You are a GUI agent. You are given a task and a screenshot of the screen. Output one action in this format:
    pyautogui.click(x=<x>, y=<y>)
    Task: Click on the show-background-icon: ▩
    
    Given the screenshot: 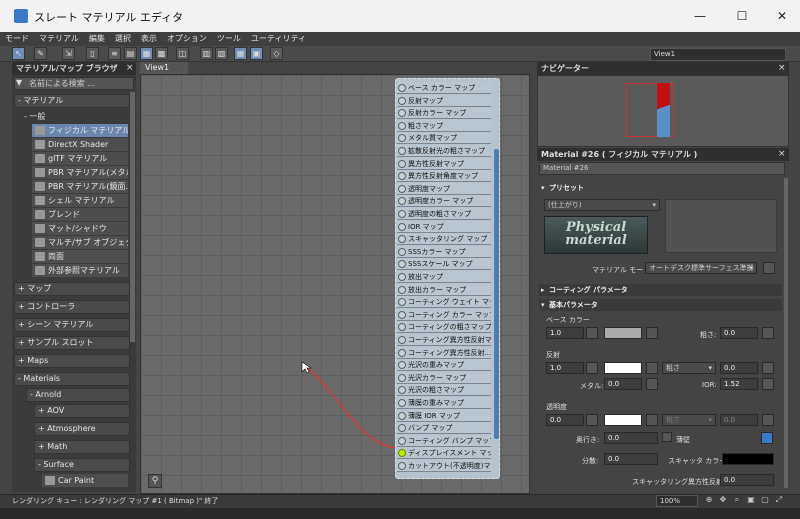 What is the action you would take?
    pyautogui.click(x=161, y=53)
    